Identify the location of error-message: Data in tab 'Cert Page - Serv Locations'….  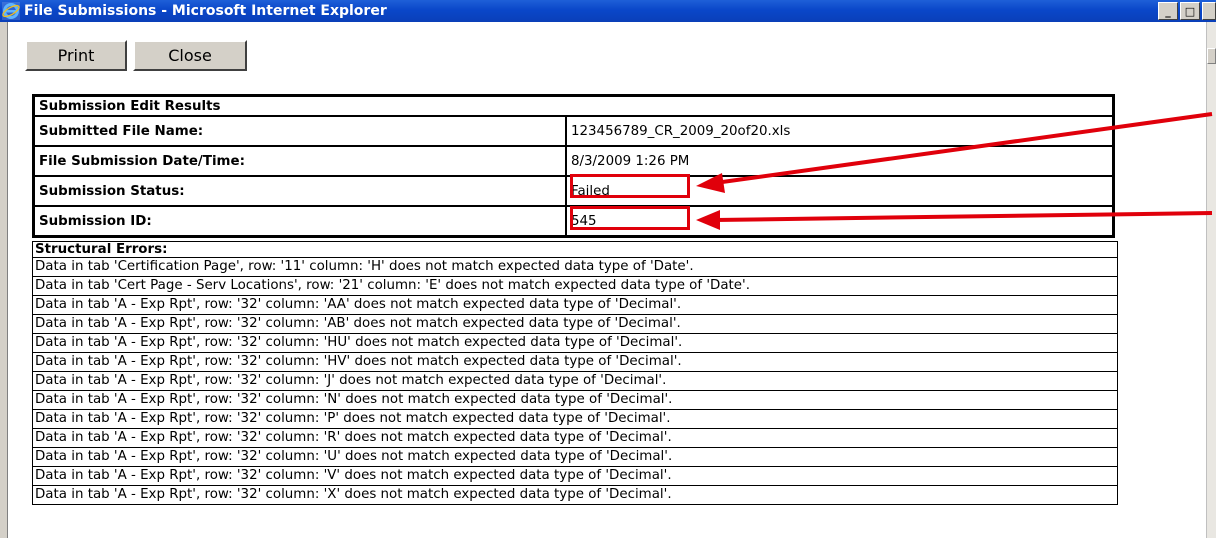
(575, 286).